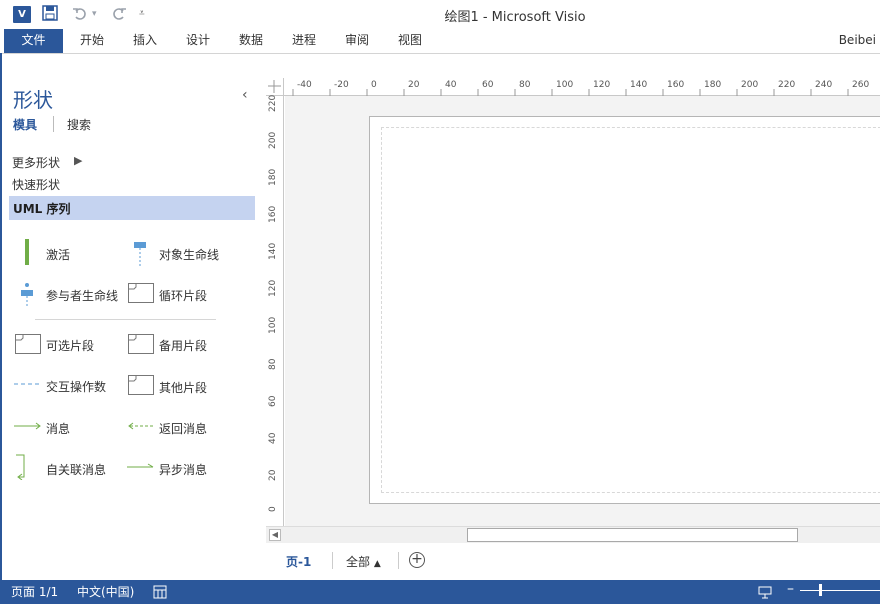 This screenshot has height=604, width=880. Describe the element at coordinates (105, 591) in the screenshot. I see `language-indicator: 中文(中国)` at that location.